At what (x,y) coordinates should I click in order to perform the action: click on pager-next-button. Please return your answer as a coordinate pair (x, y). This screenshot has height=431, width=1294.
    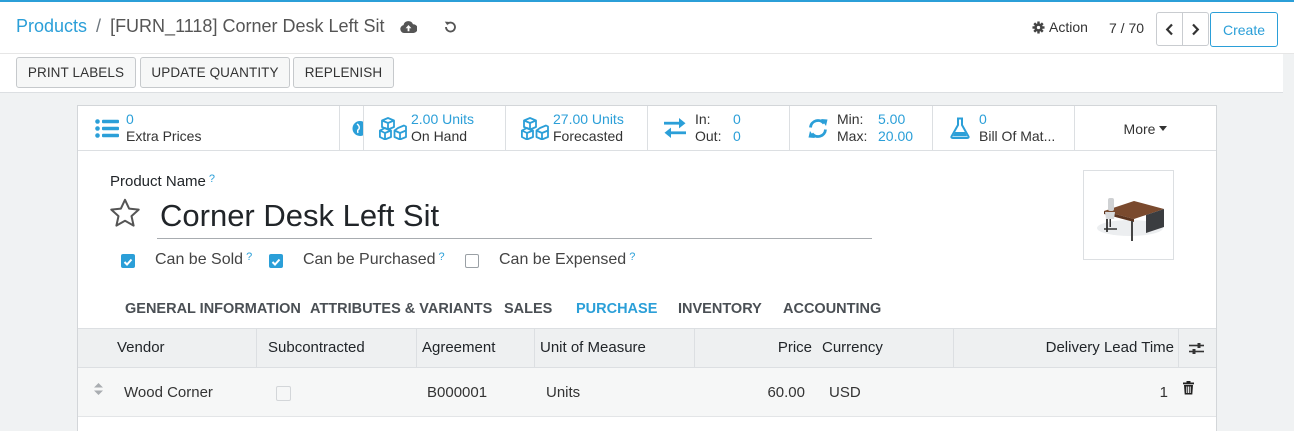
    Looking at the image, I should click on (1195, 29).